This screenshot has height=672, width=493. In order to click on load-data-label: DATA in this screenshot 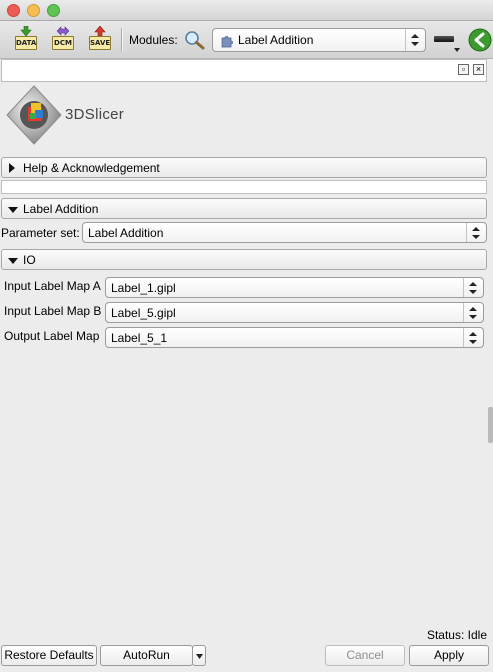, I will do `click(26, 43)`.